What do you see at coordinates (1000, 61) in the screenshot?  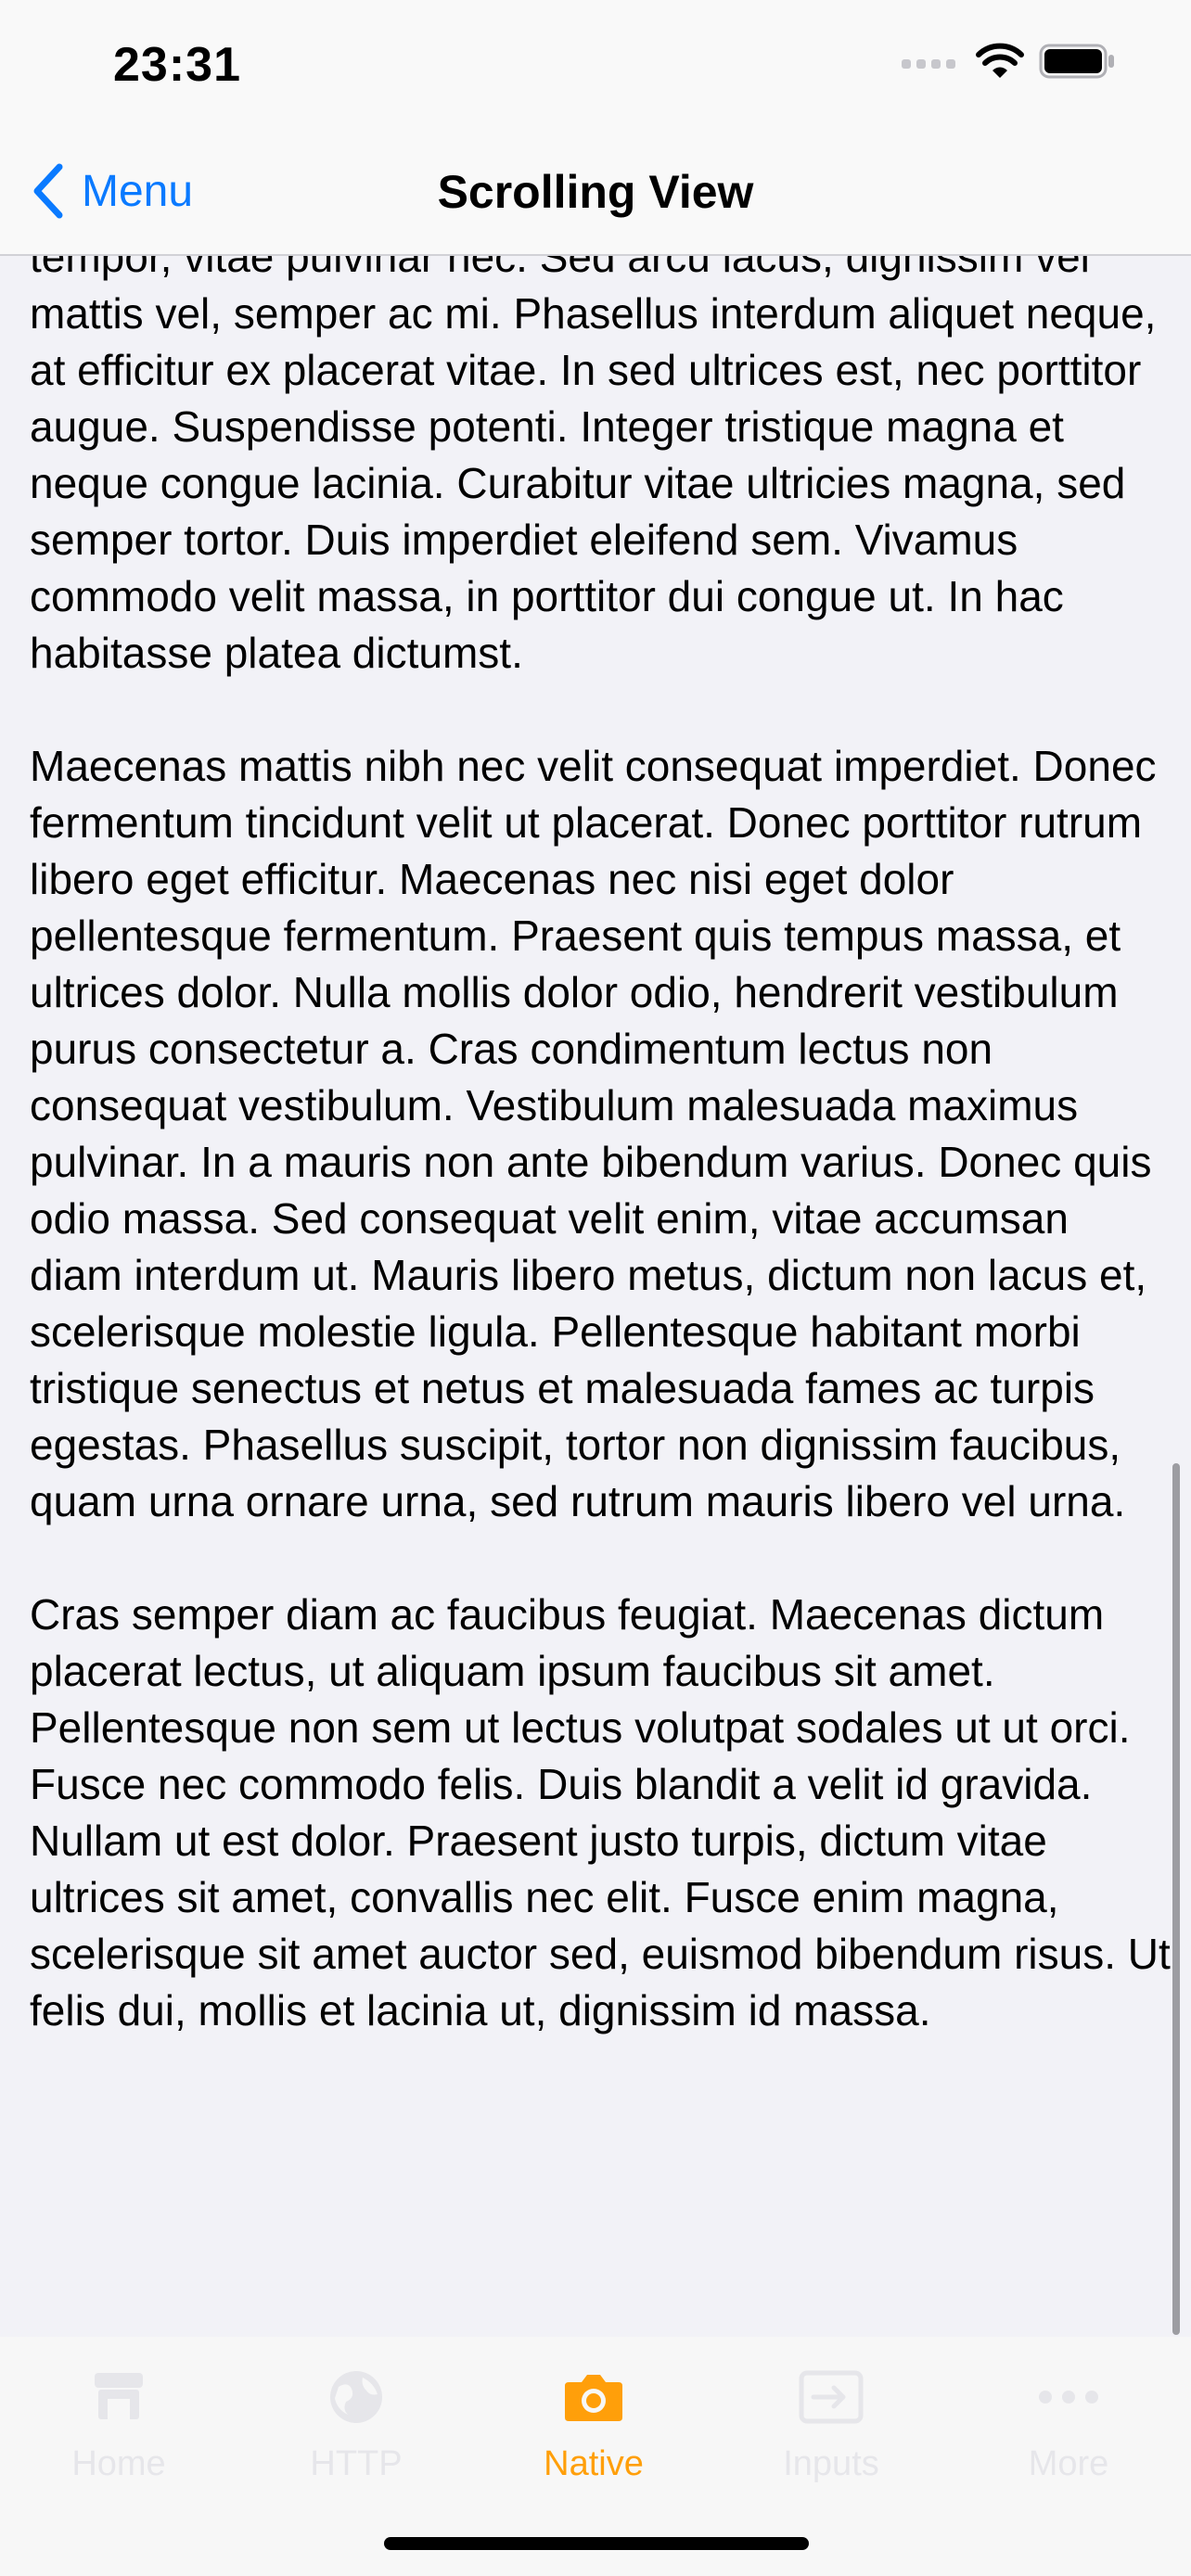 I see `wifi-icon` at bounding box center [1000, 61].